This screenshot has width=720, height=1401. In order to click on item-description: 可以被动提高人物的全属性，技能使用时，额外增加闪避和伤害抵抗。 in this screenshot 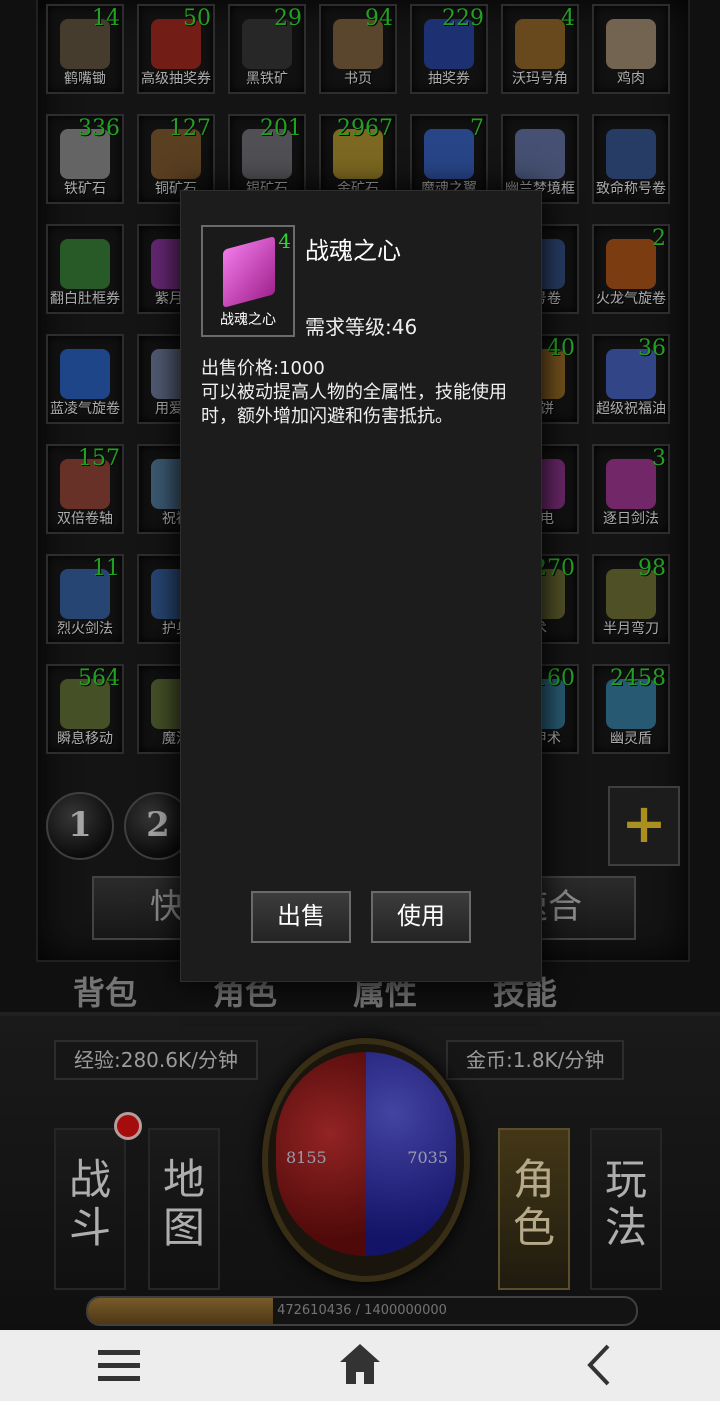, I will do `click(354, 404)`.